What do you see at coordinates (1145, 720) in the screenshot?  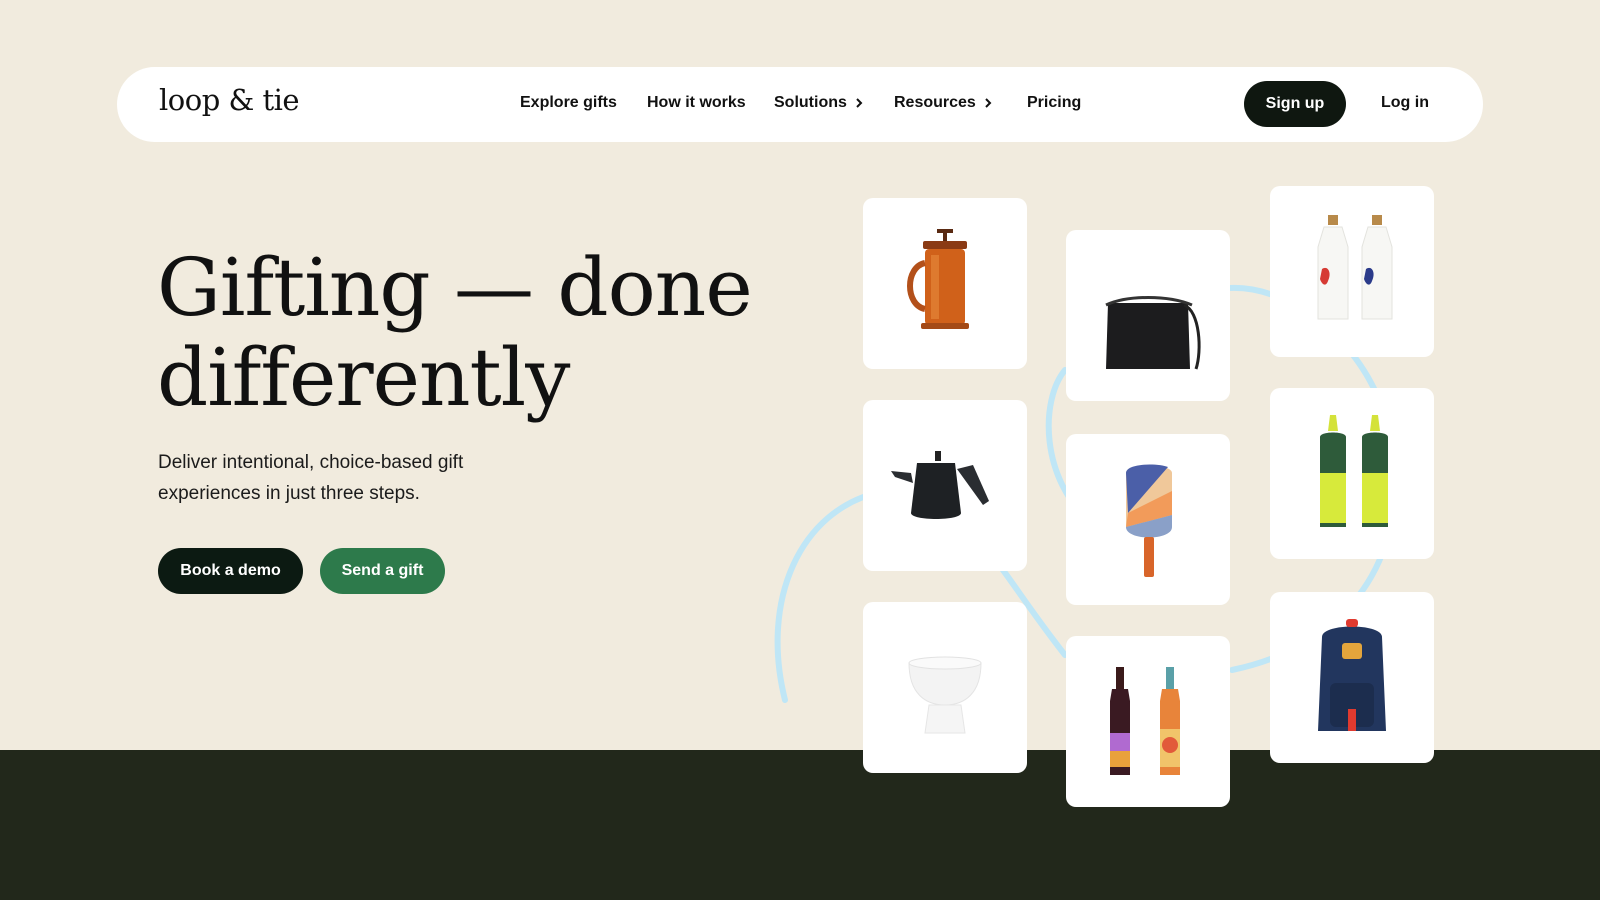 I see `wine-icon` at bounding box center [1145, 720].